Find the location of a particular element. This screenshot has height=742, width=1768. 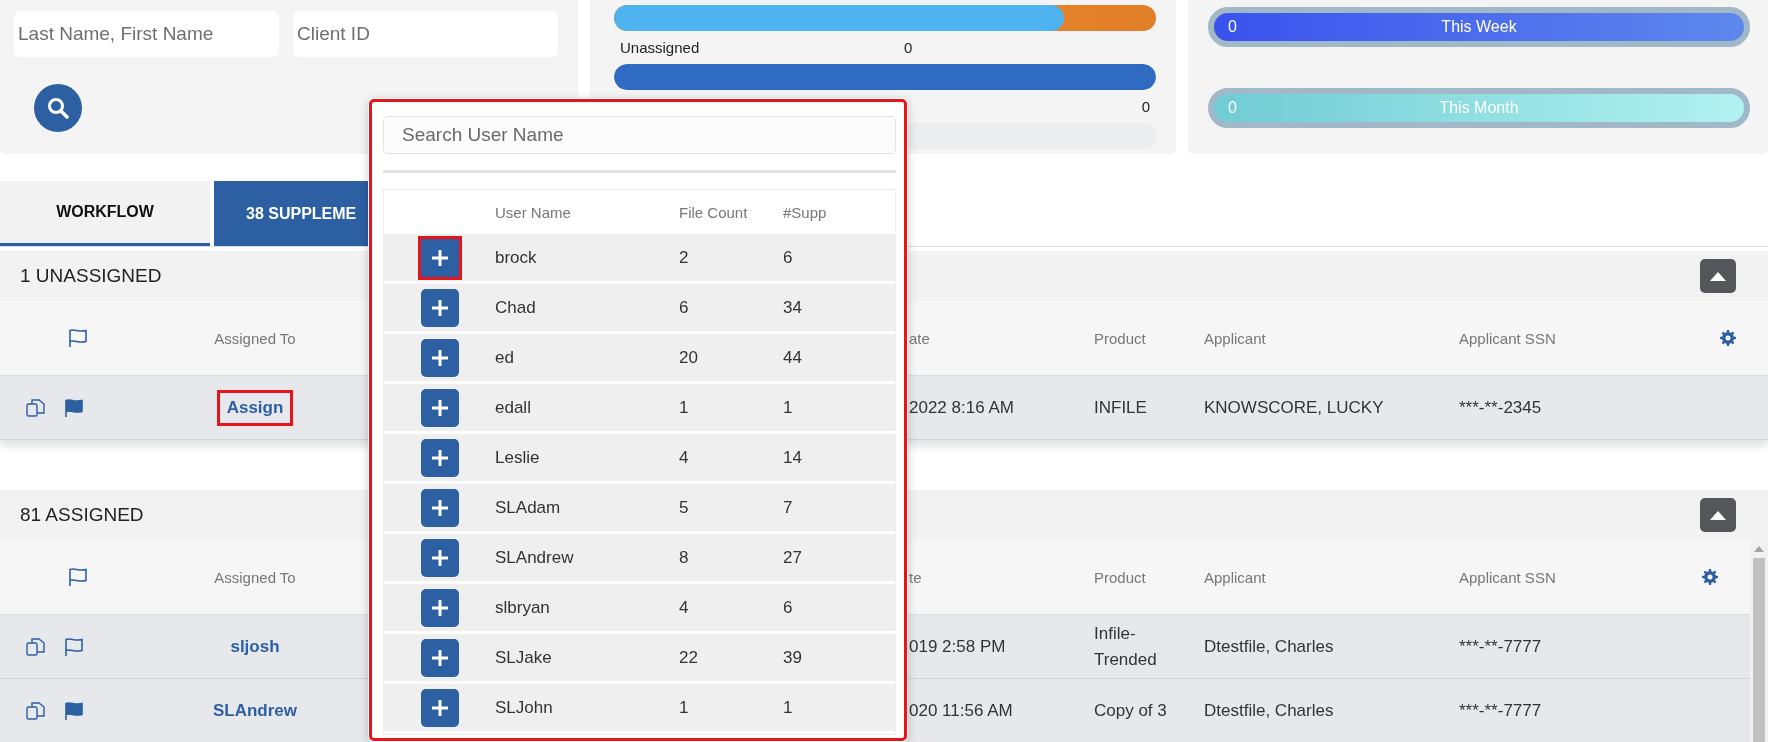

user-row: ed 20 44 is located at coordinates (639, 357).